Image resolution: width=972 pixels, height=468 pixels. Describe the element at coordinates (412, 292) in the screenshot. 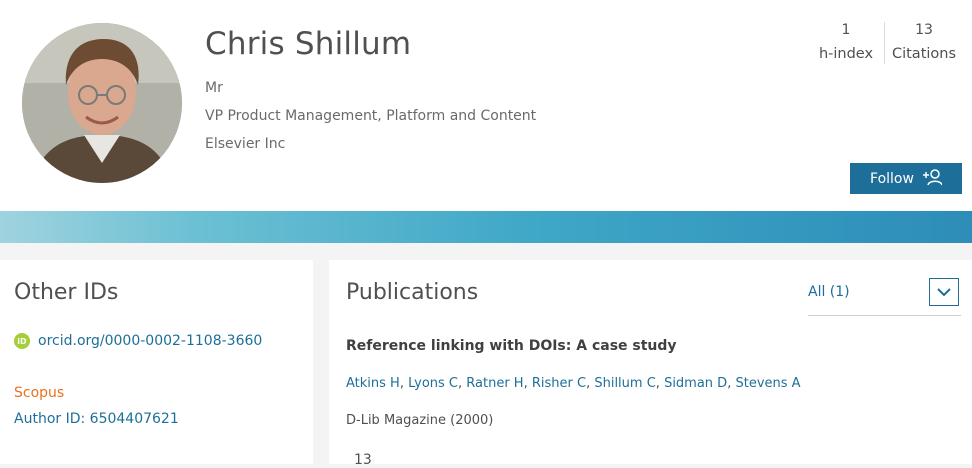

I see `publications-title: Publications` at that location.